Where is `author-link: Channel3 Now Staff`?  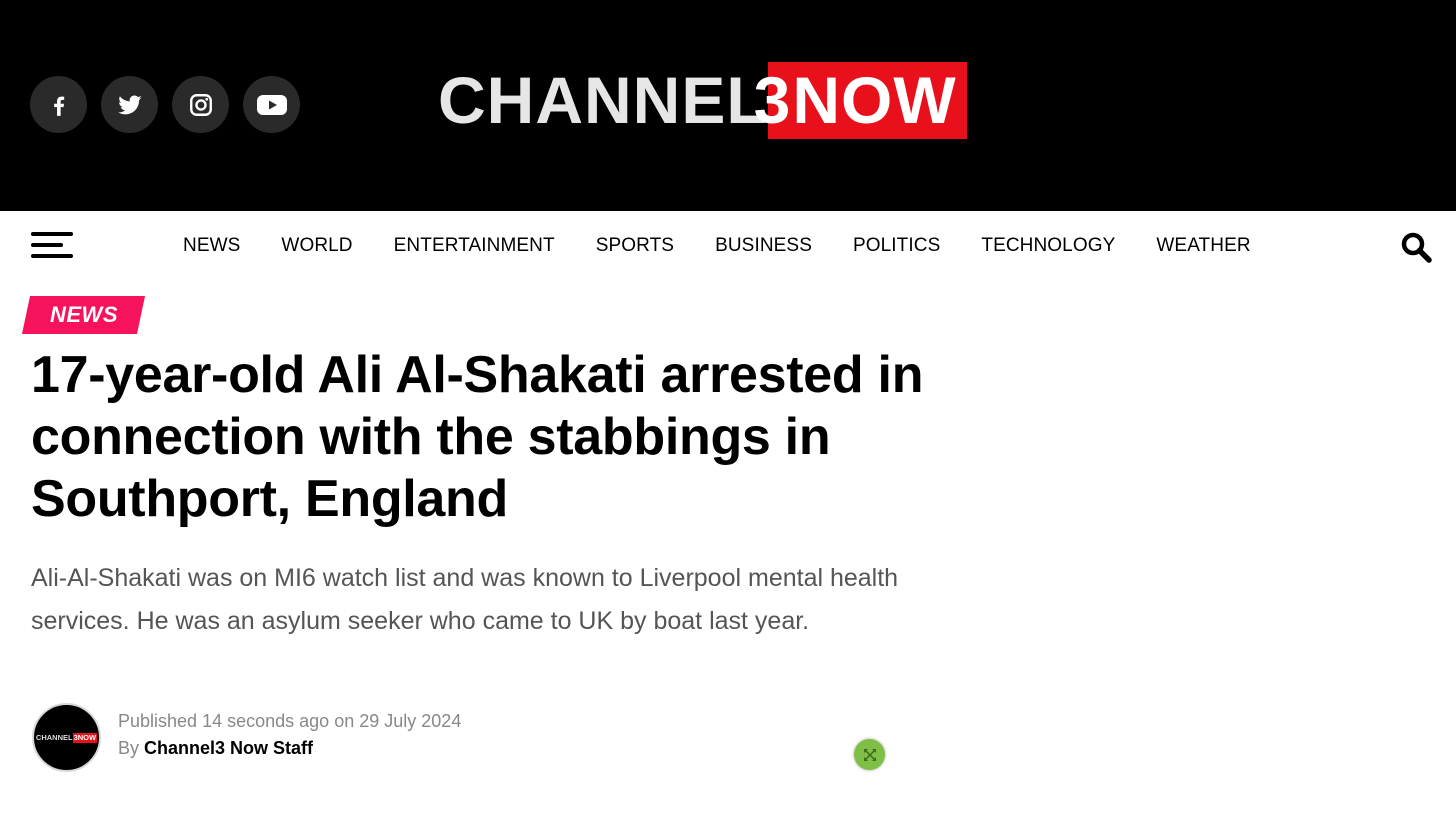 author-link: Channel3 Now Staff is located at coordinates (228, 748).